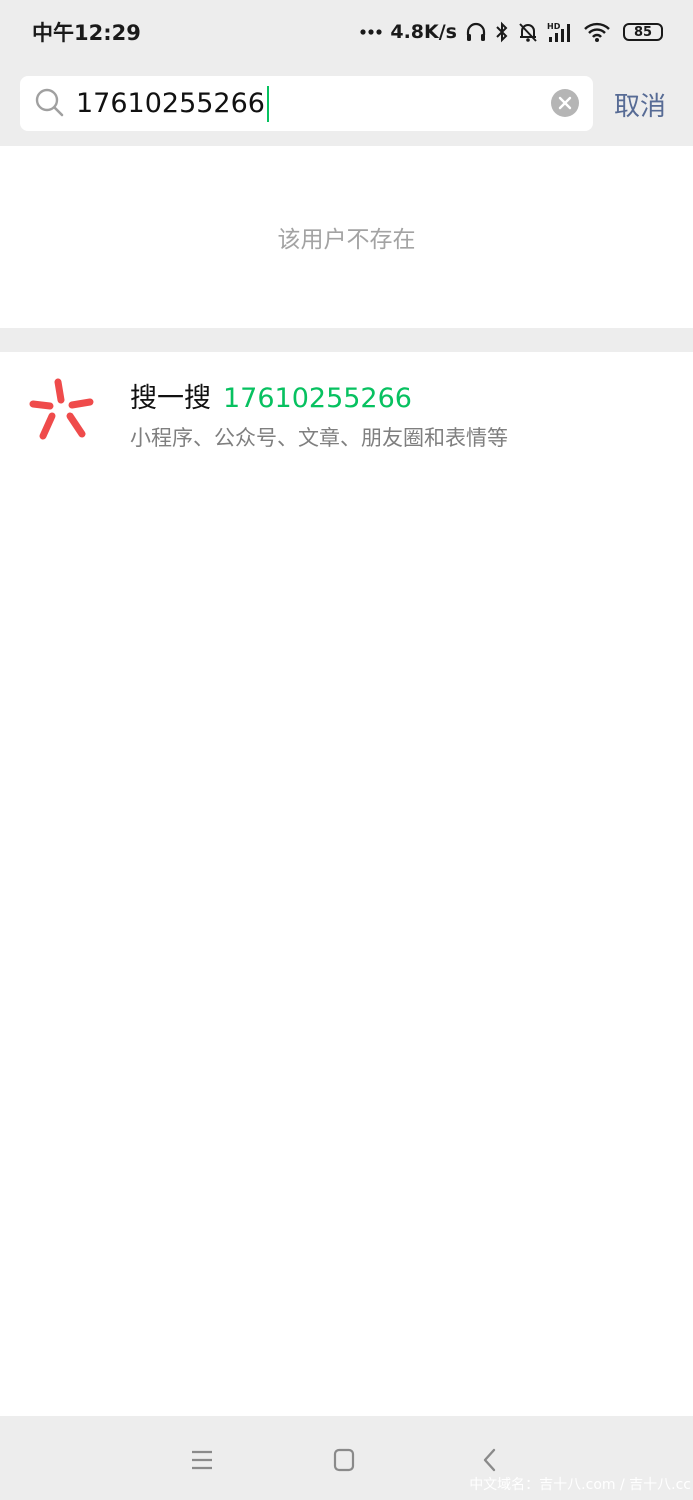 The width and height of the screenshot is (693, 1500). I want to click on watermark-text: 中文域名：吉十八.com / 吉十八.cc, so click(580, 1485).